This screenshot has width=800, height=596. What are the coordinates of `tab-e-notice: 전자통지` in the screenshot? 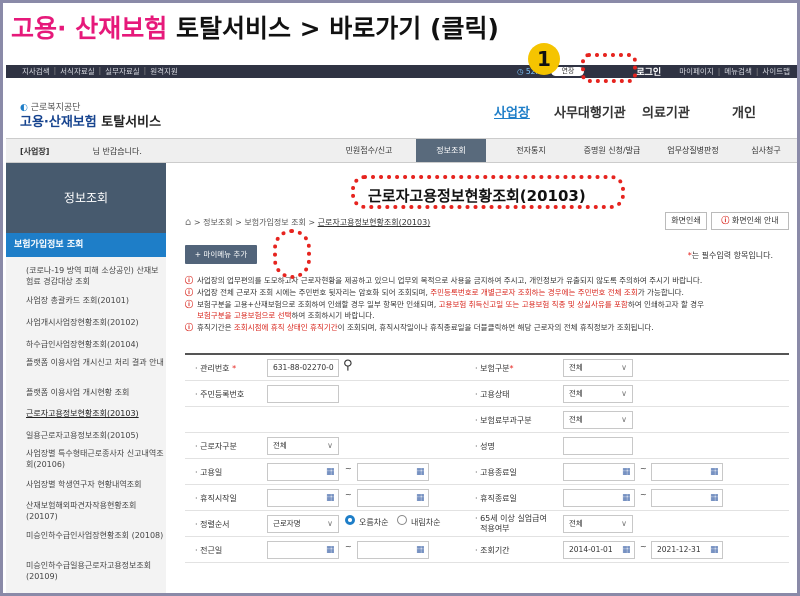 It's located at (531, 150).